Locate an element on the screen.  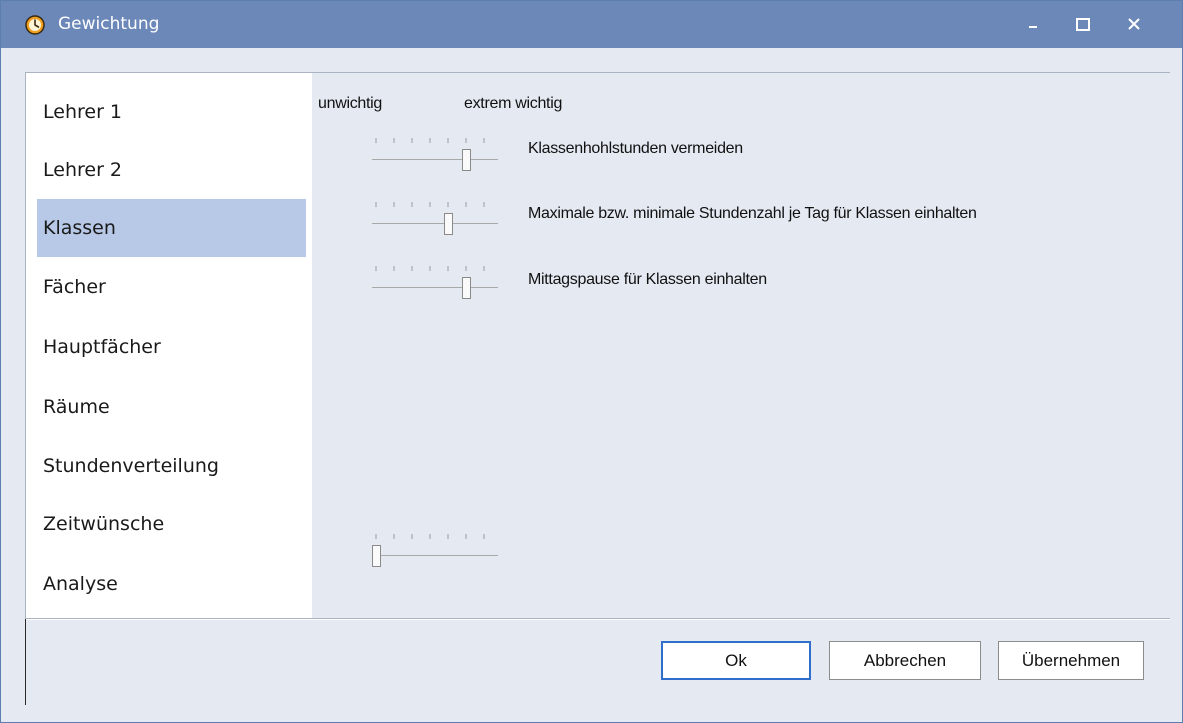
slider-stundenzahl is located at coordinates (438, 219).